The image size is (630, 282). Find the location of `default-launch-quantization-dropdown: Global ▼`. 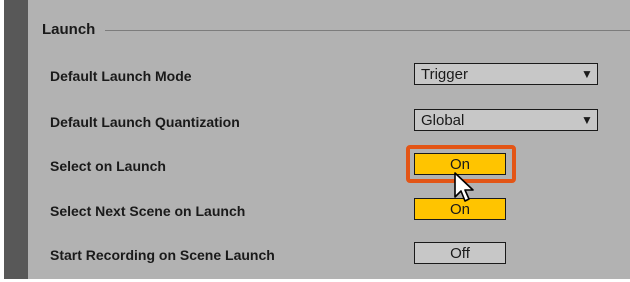

default-launch-quantization-dropdown: Global ▼ is located at coordinates (506, 120).